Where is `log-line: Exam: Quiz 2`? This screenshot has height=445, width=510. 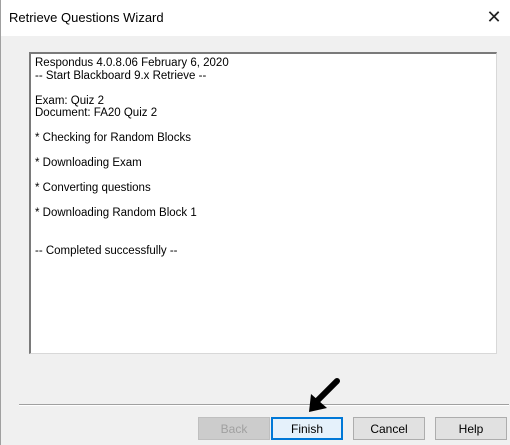 log-line: Exam: Quiz 2 is located at coordinates (70, 100).